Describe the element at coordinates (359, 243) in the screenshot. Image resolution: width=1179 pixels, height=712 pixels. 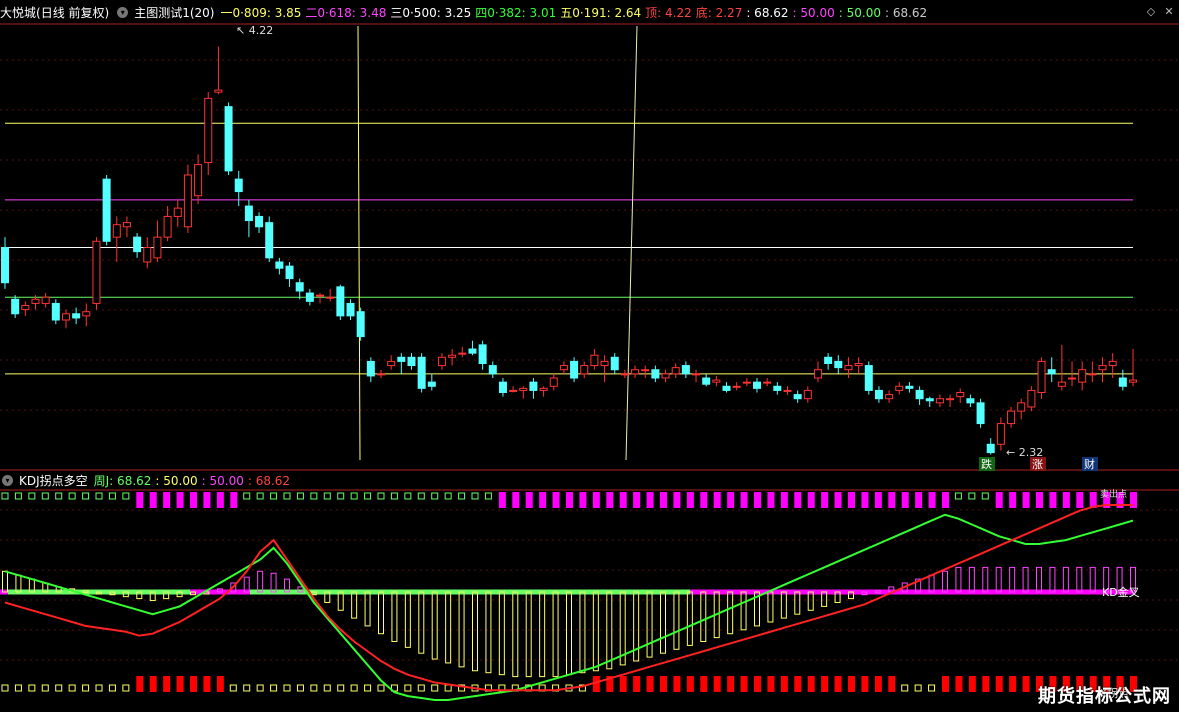
I see `vertical-marker-line` at that location.